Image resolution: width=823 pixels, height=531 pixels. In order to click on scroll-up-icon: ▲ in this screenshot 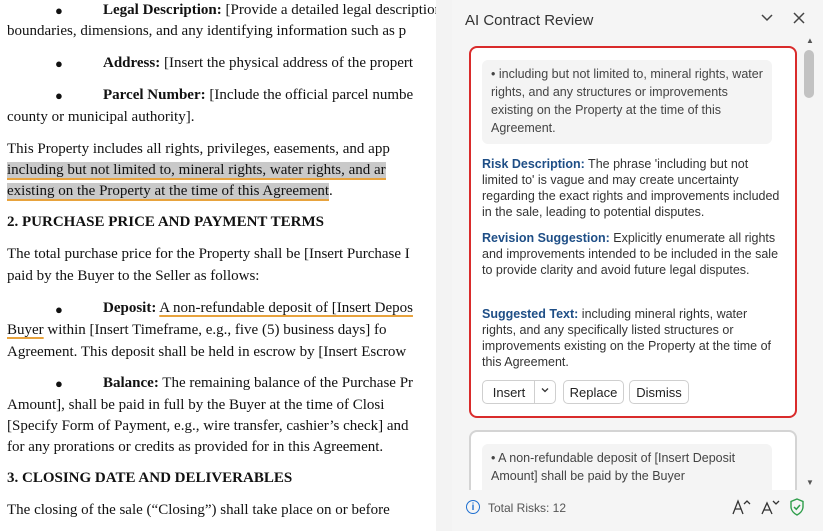, I will do `click(810, 40)`.